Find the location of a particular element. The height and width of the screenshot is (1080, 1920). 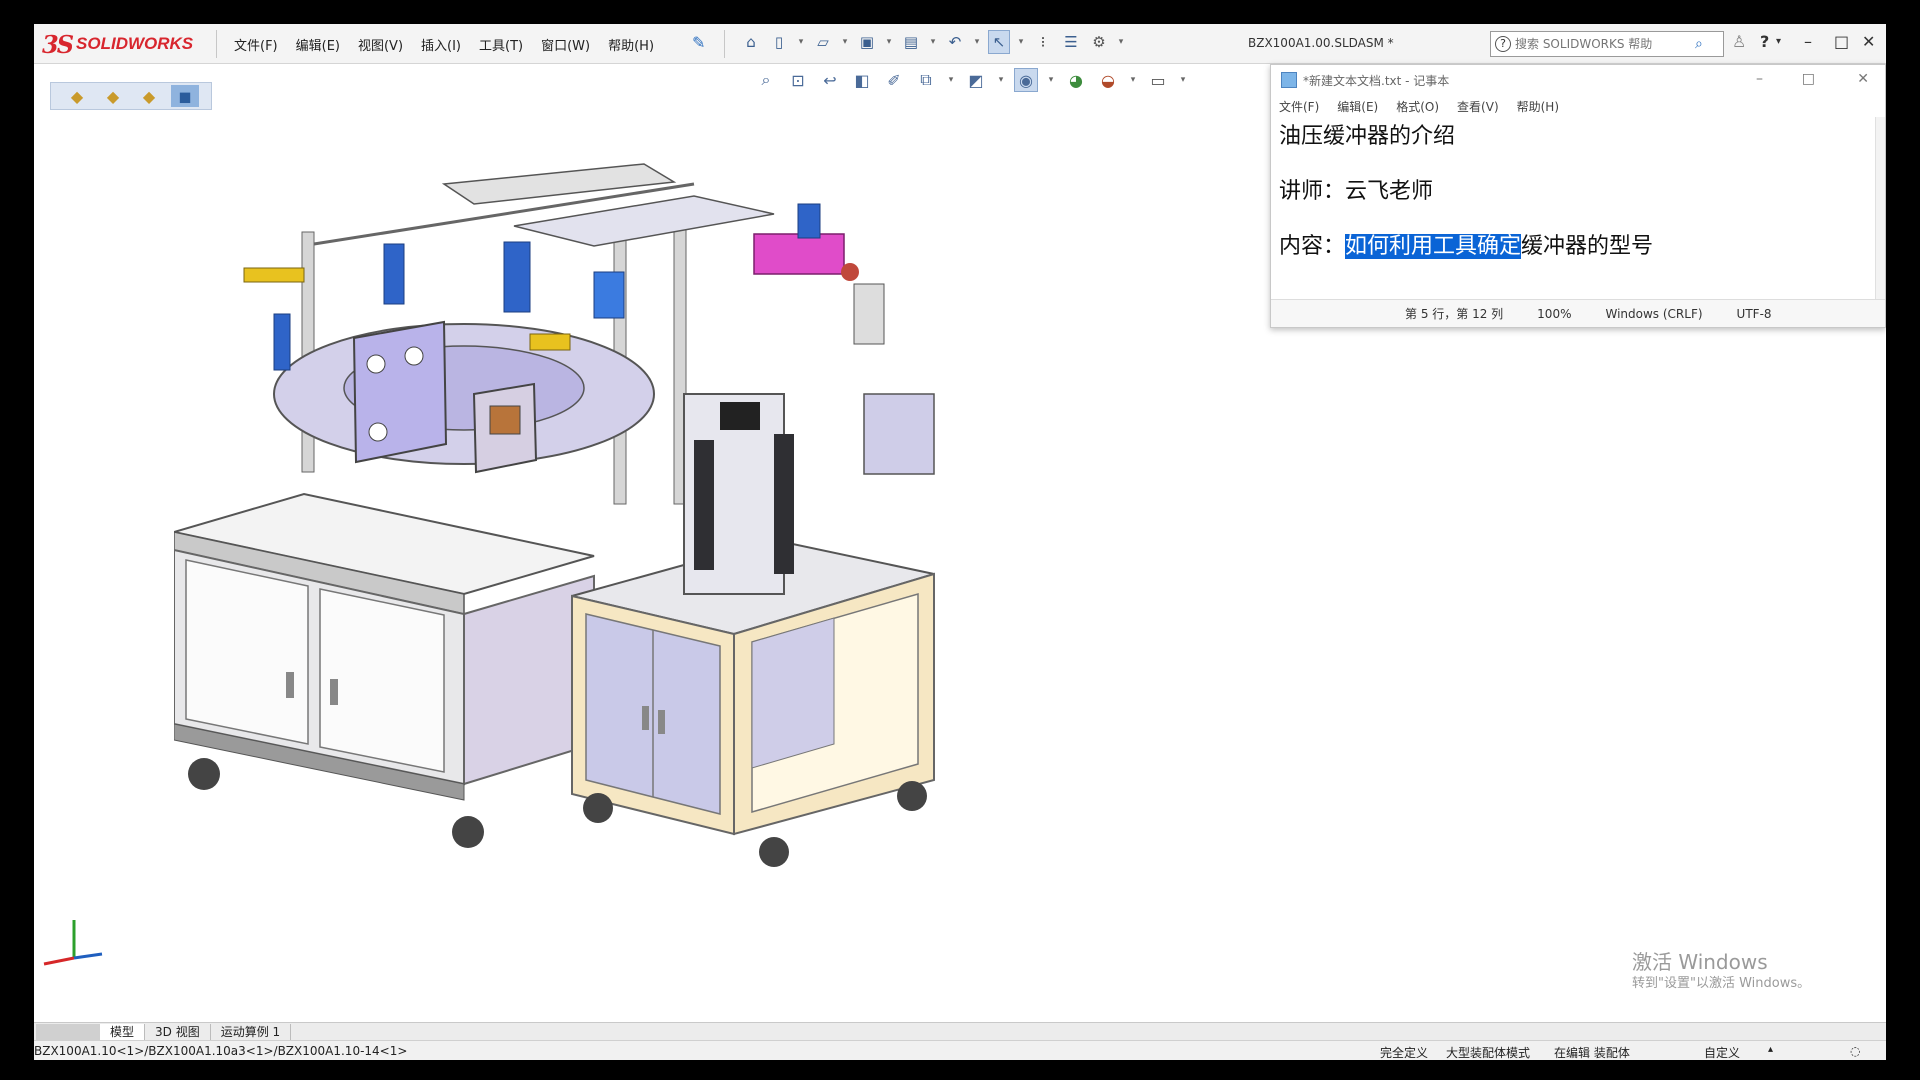

save-icon: ▣ is located at coordinates (867, 42).